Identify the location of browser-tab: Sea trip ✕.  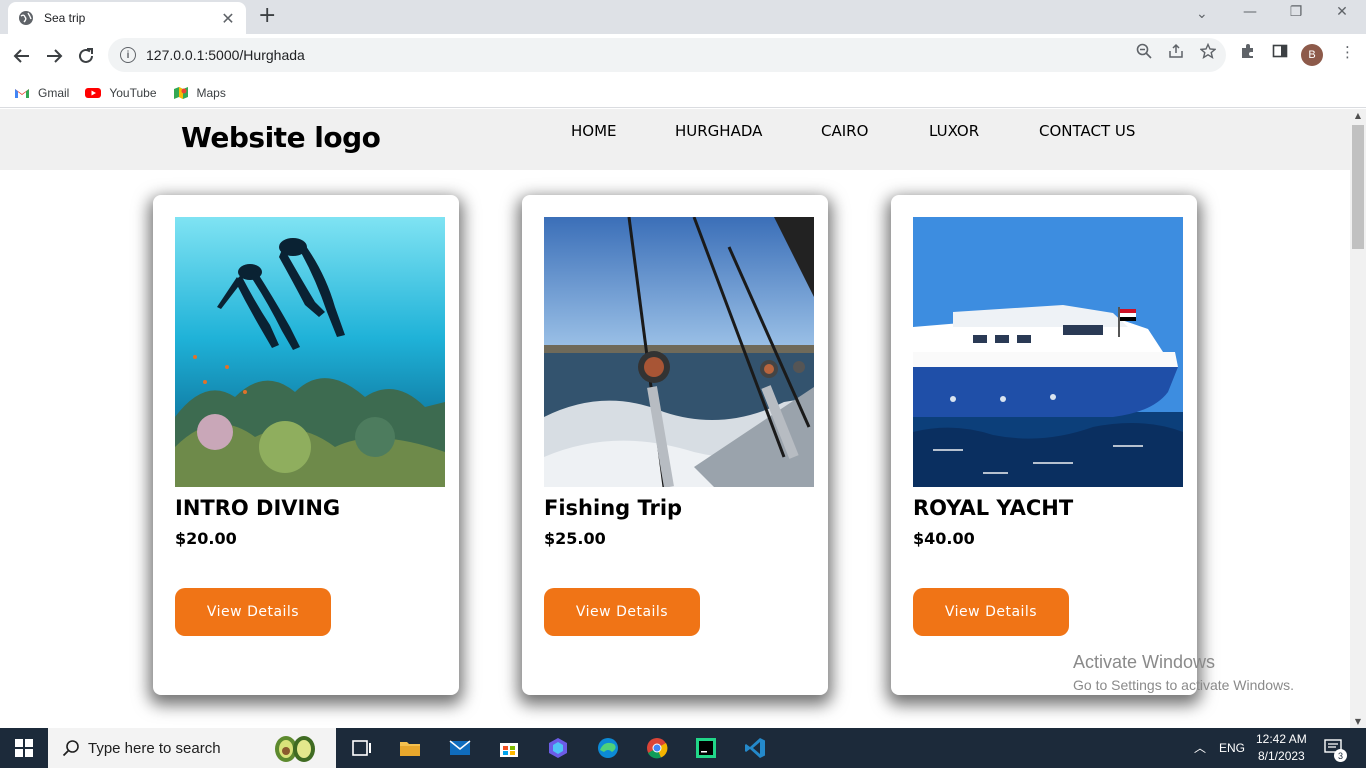
(127, 18).